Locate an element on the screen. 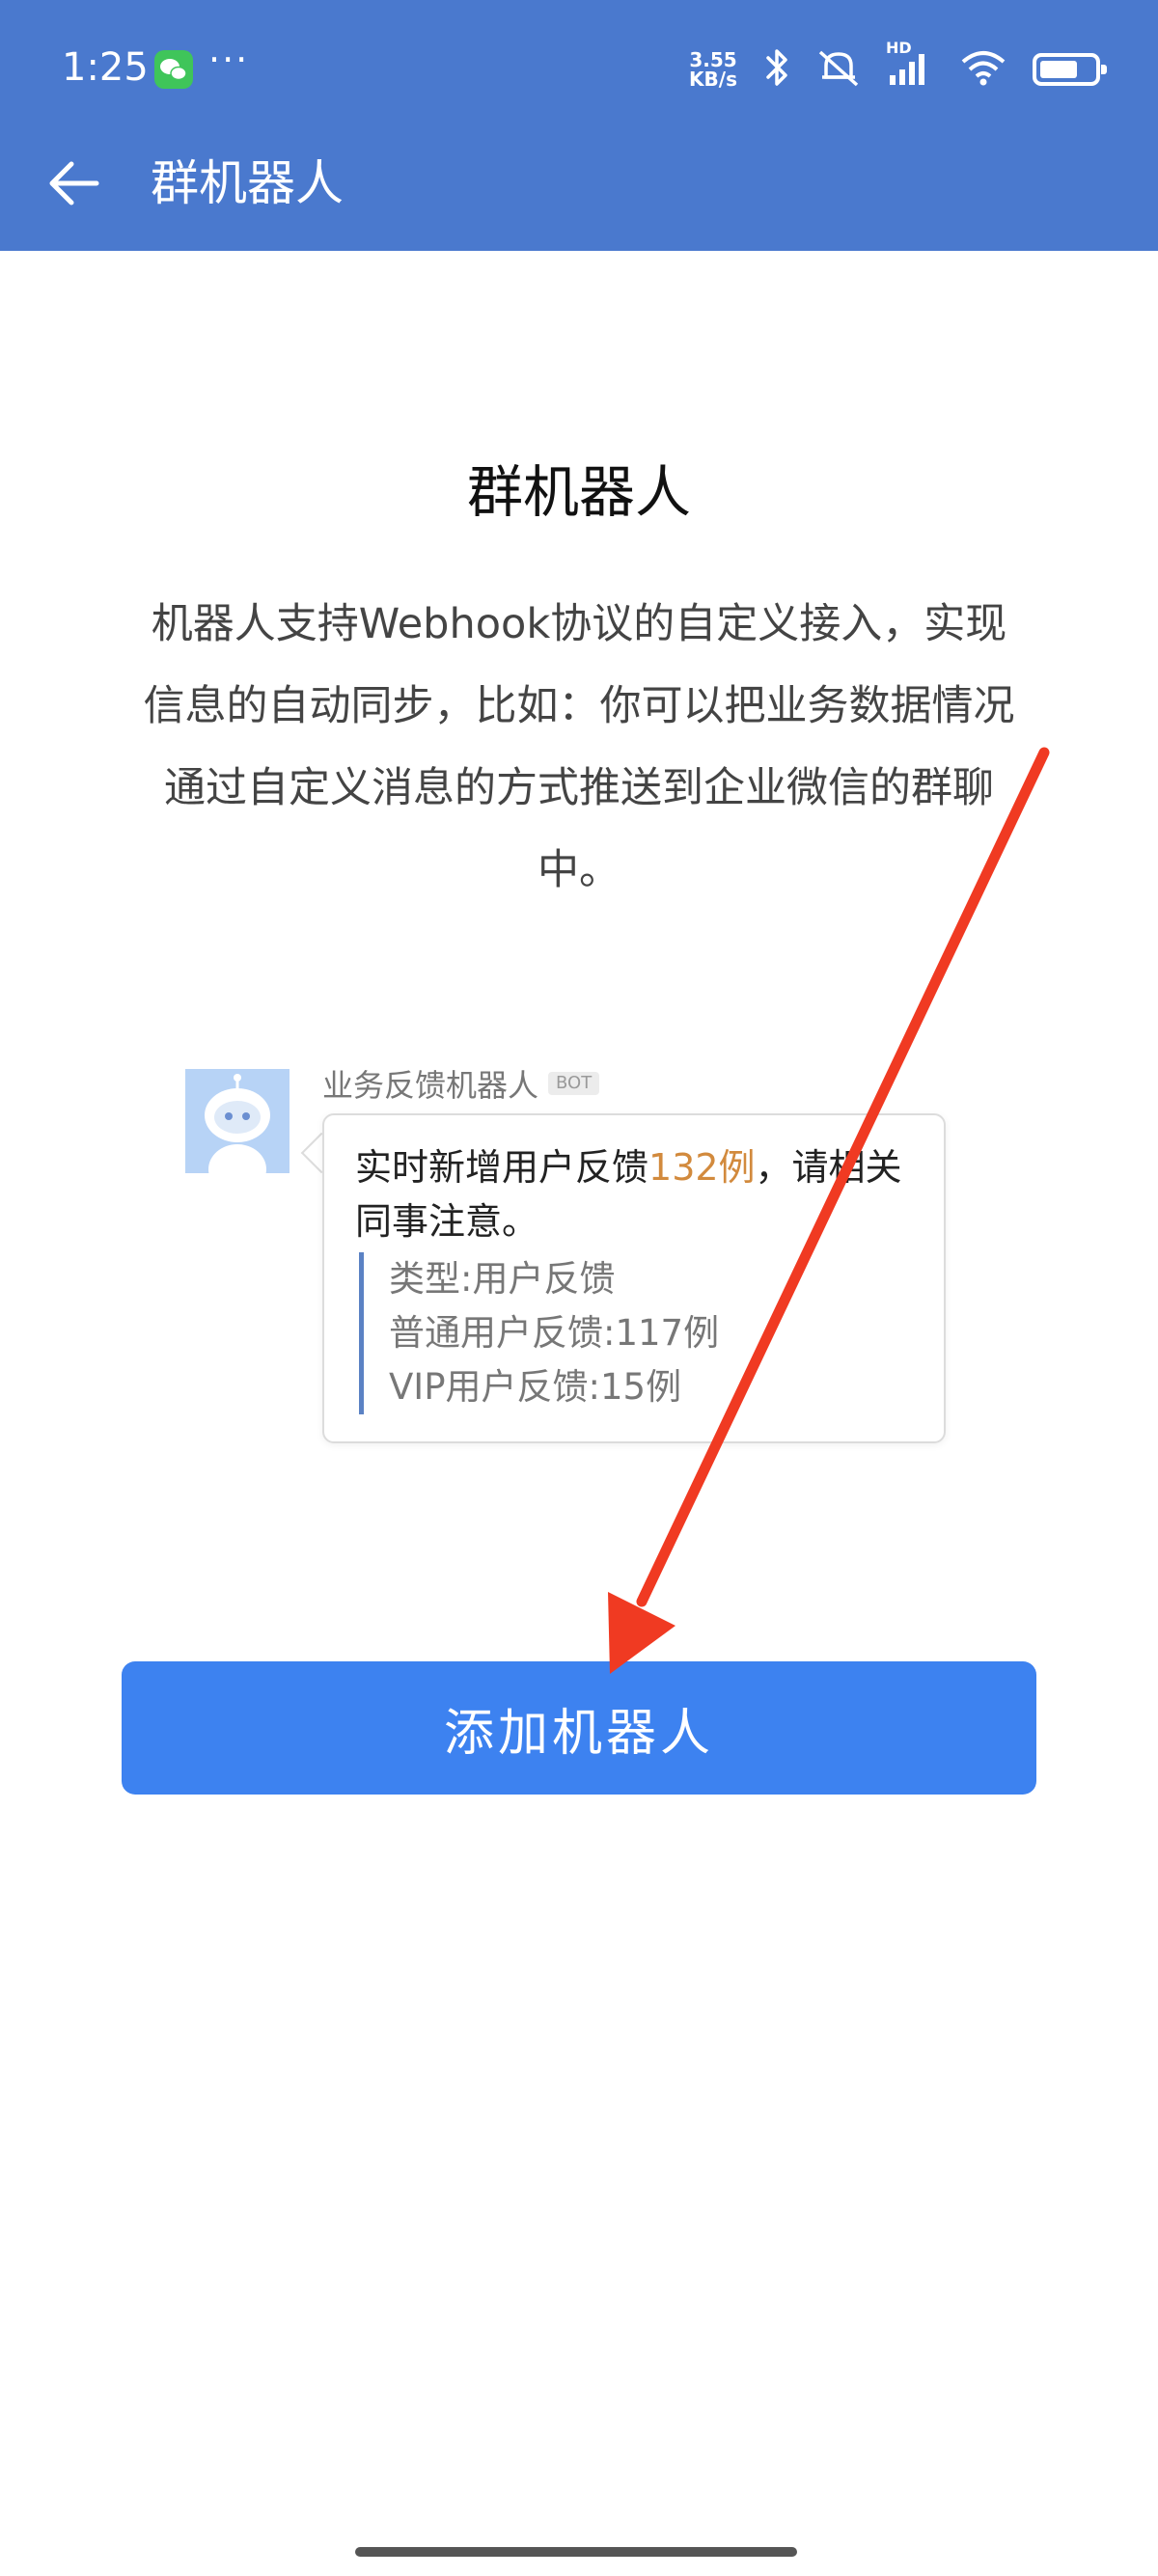 Image resolution: width=1158 pixels, height=2576 pixels. app-bar: 1:25 ··· 3.55 KB/s HD 群机器人 is located at coordinates (579, 125).